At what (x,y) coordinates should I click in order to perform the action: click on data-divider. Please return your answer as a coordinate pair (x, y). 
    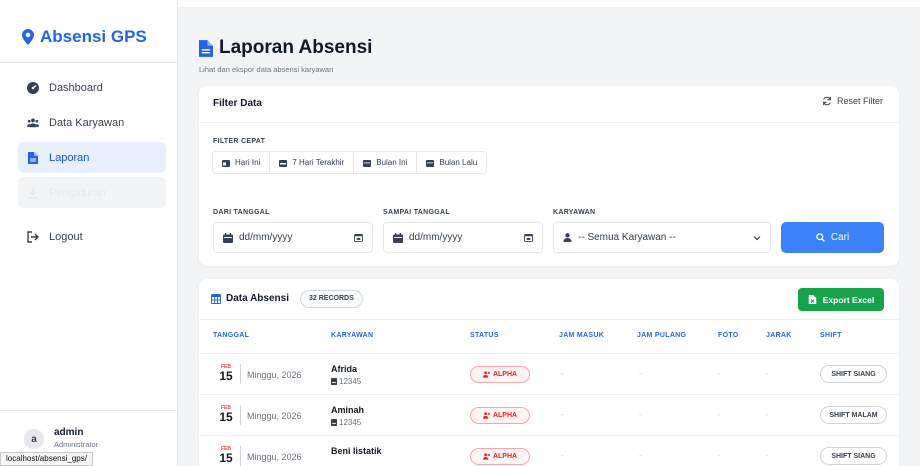
    Looking at the image, I should click on (549, 319).